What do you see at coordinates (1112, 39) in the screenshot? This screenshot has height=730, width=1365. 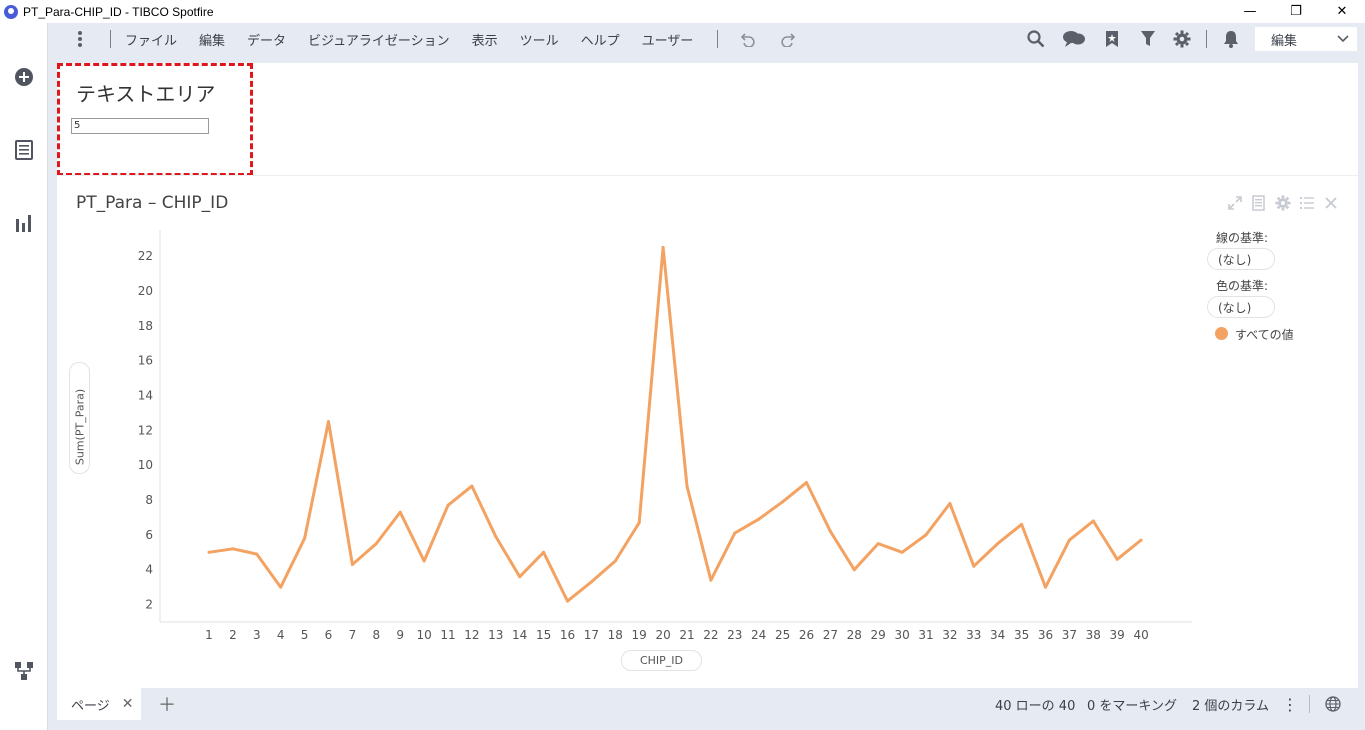 I see `bookmark-star-icon` at bounding box center [1112, 39].